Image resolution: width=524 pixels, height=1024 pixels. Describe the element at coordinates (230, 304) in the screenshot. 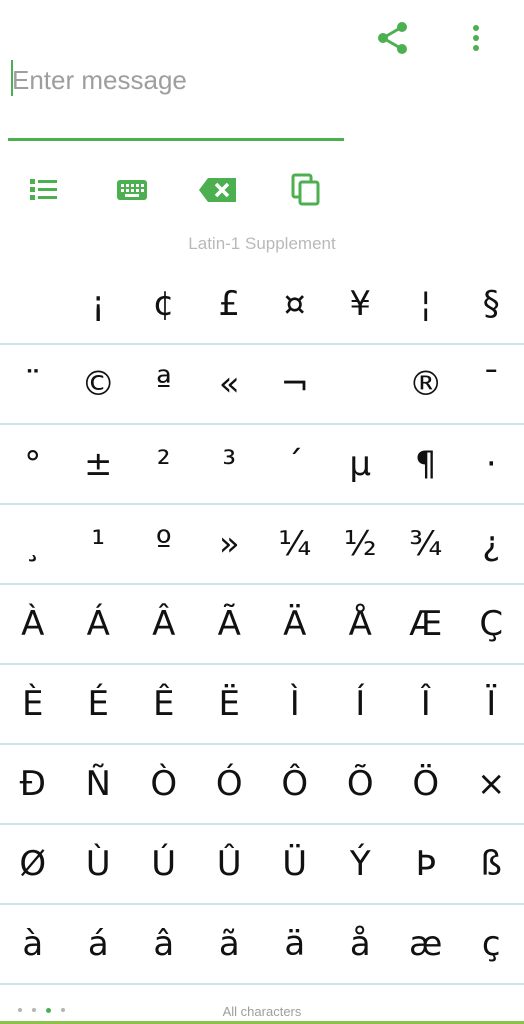

I see `char-cell: £` at that location.